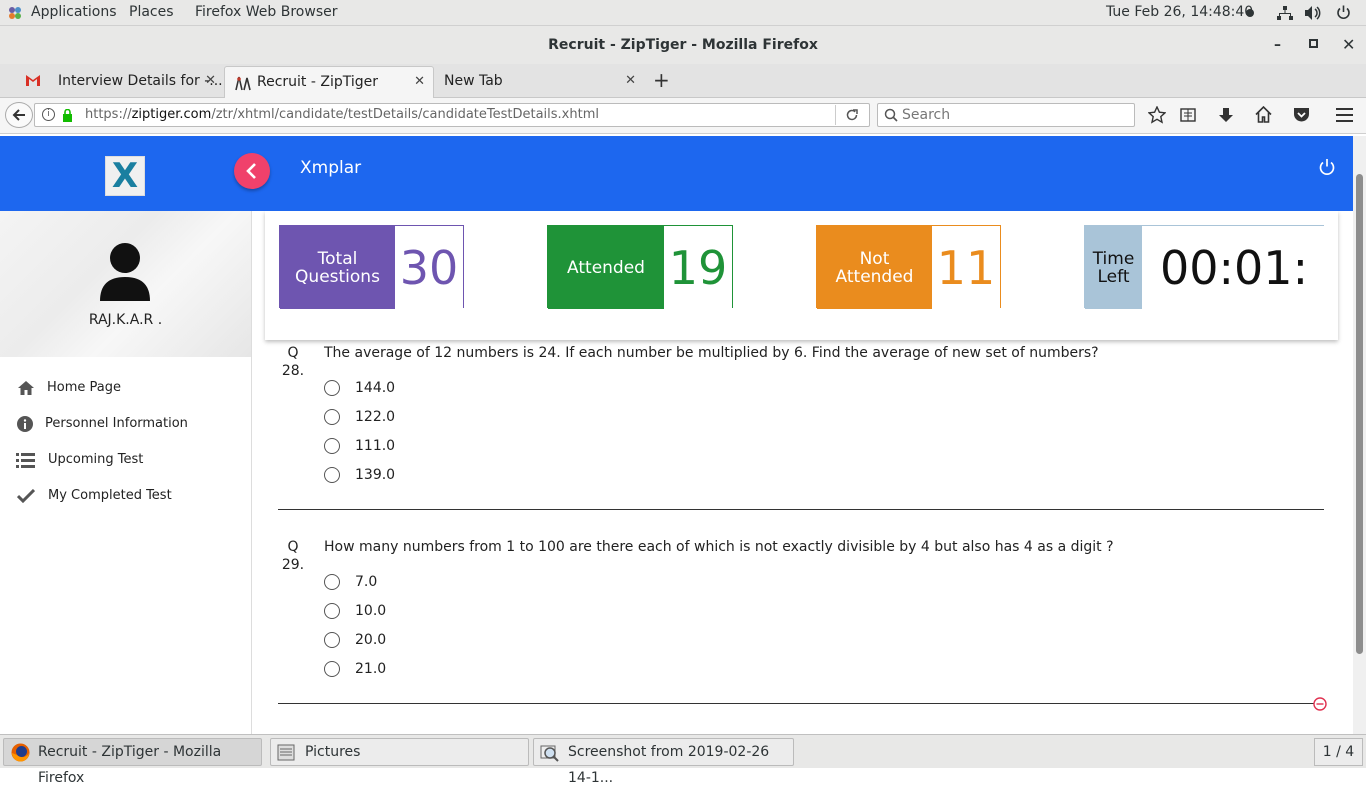 The width and height of the screenshot is (1366, 791). I want to click on total-questions-stat: Total Questions 30, so click(371, 267).